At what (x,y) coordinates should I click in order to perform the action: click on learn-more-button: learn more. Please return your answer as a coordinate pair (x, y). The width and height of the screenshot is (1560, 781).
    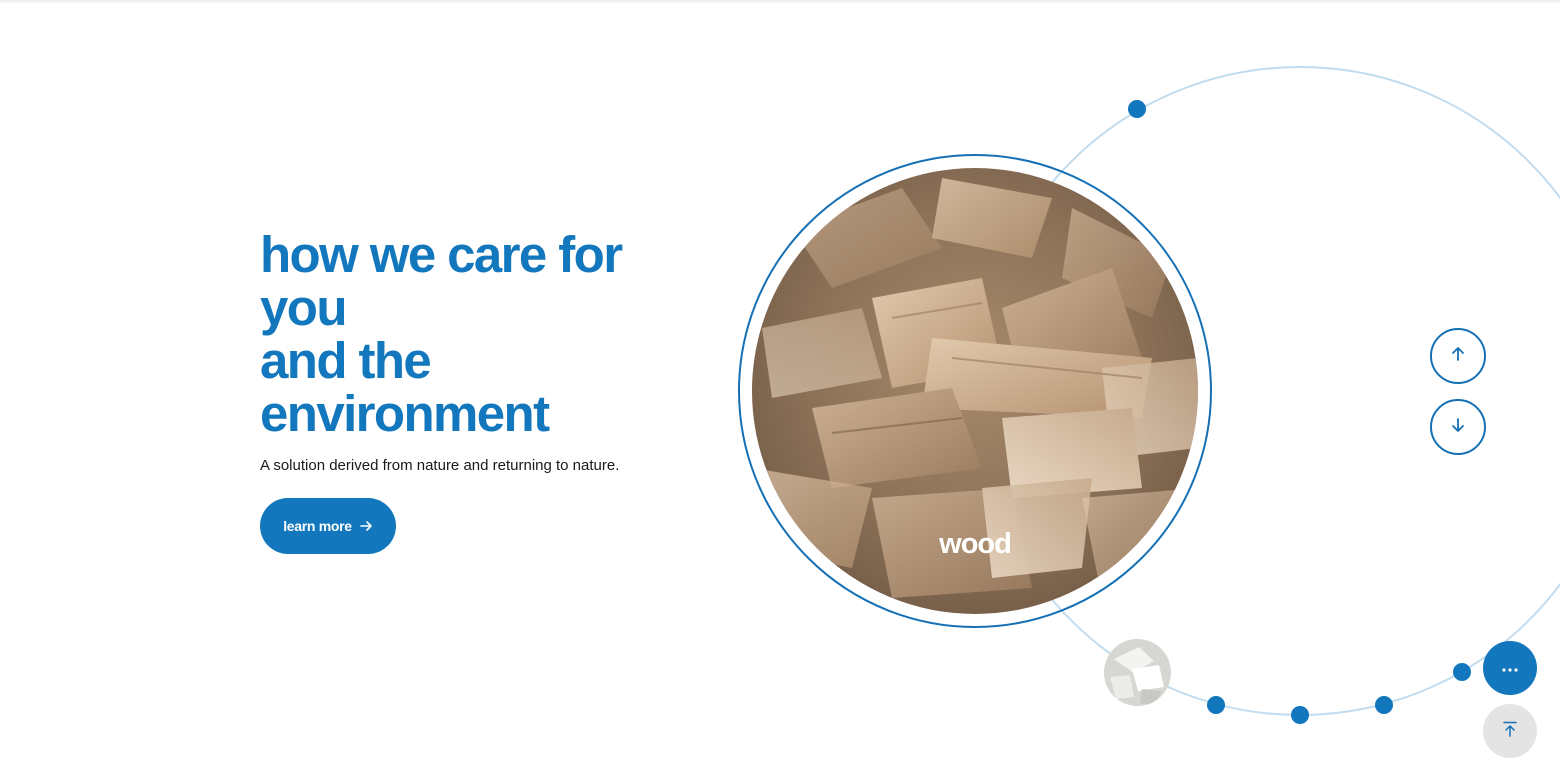
    Looking at the image, I should click on (328, 526).